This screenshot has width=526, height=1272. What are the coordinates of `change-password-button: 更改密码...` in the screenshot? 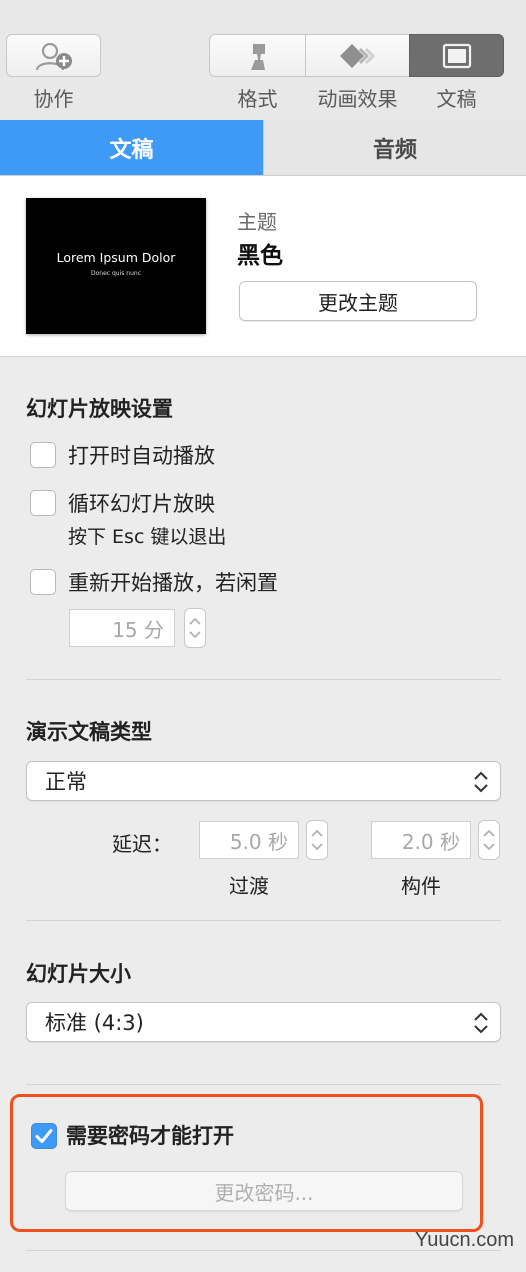 It's located at (264, 1191).